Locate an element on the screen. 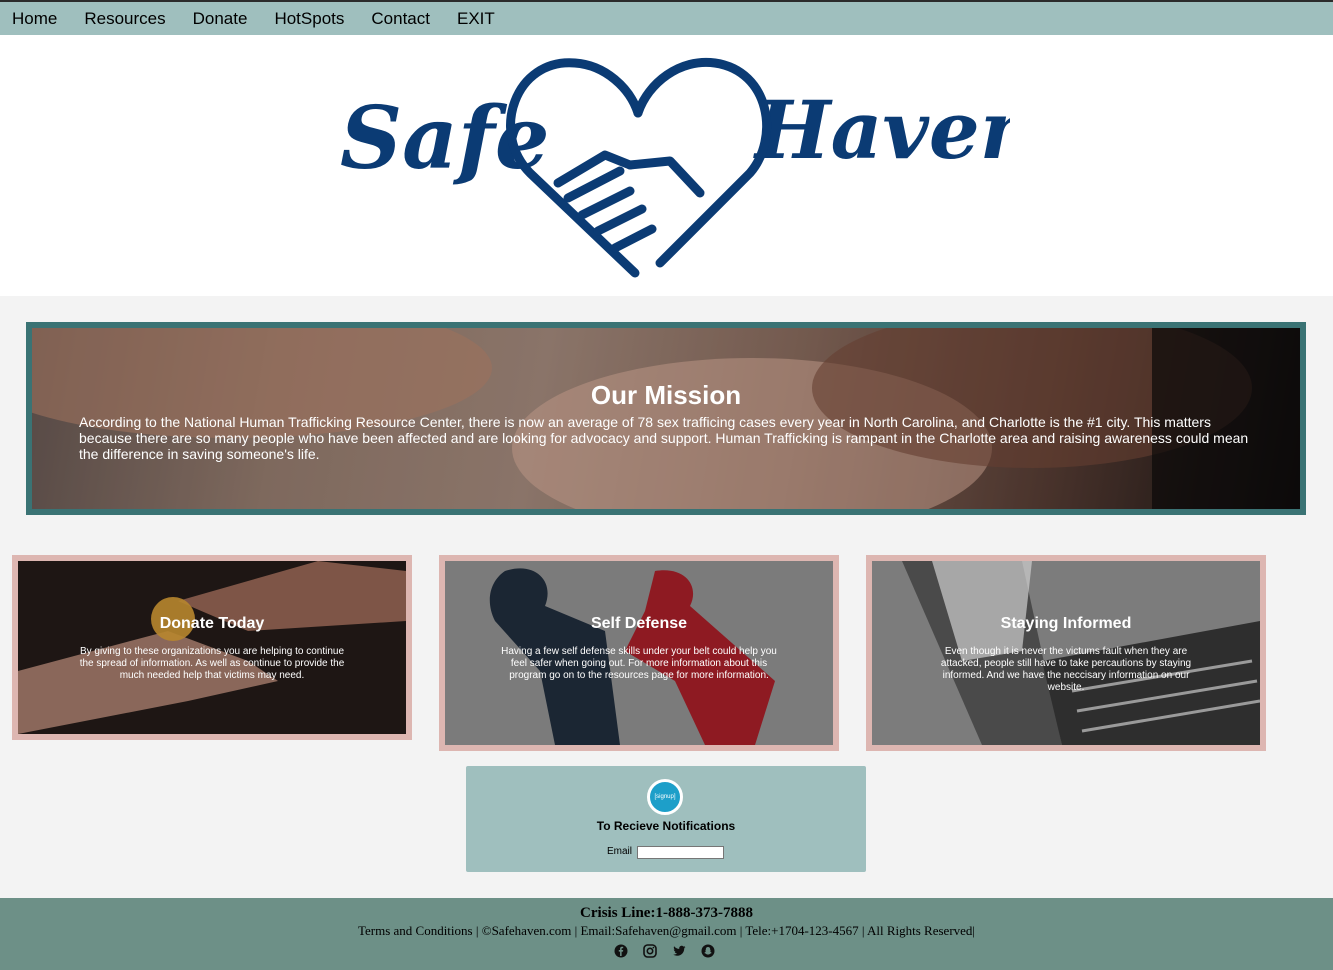 This screenshot has height=970, width=1333. social-links is located at coordinates (664, 951).